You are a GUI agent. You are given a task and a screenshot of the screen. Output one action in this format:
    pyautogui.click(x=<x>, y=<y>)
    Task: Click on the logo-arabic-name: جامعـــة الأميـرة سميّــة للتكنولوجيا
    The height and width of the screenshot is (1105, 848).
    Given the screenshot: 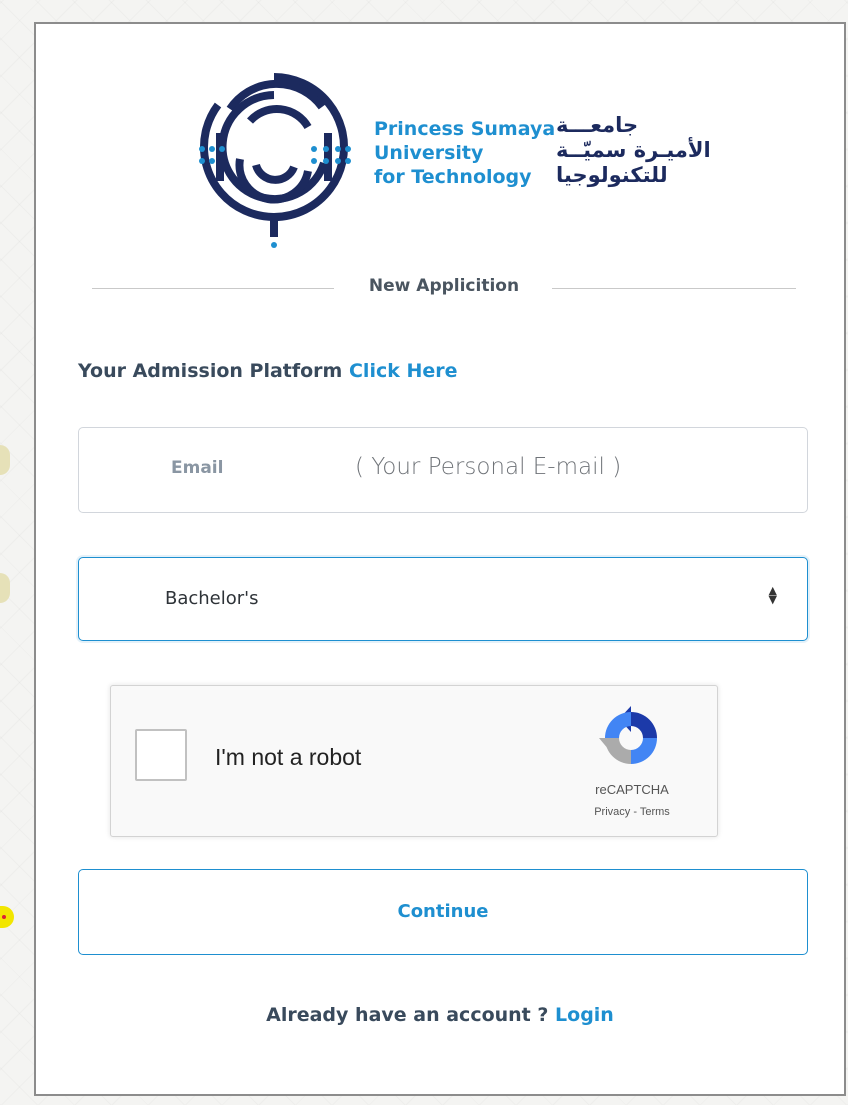 What is the action you would take?
    pyautogui.click(x=634, y=150)
    